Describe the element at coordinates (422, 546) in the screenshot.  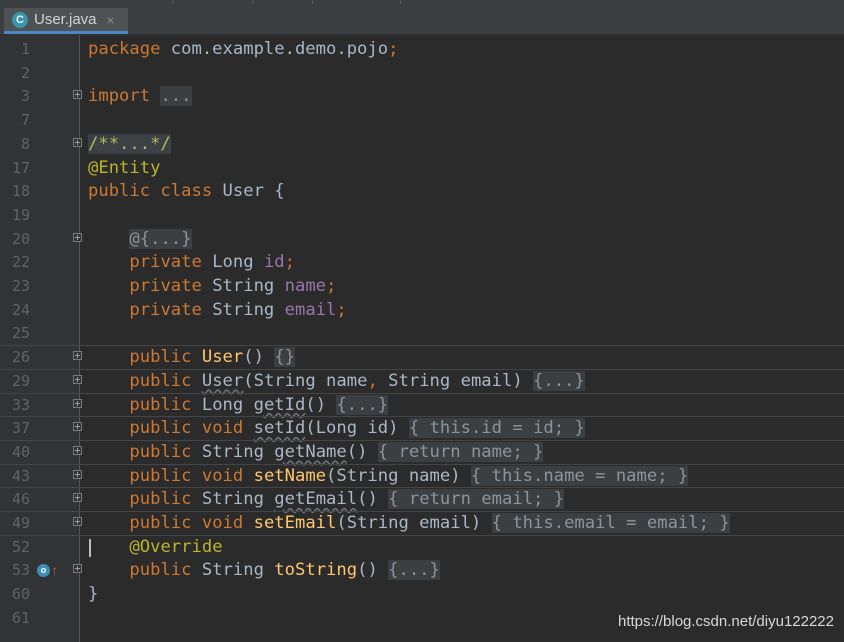
I see `code-line: 52 @Override` at that location.